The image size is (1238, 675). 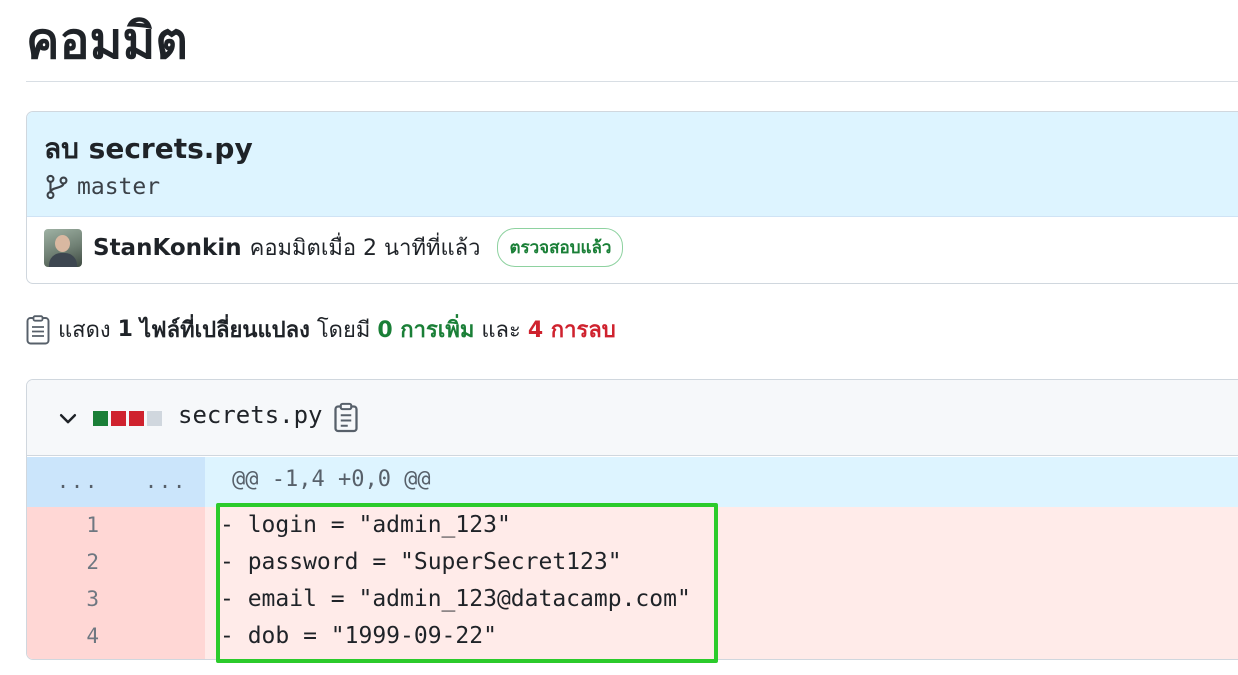 I want to click on file-diff-icon, so click(x=38, y=329).